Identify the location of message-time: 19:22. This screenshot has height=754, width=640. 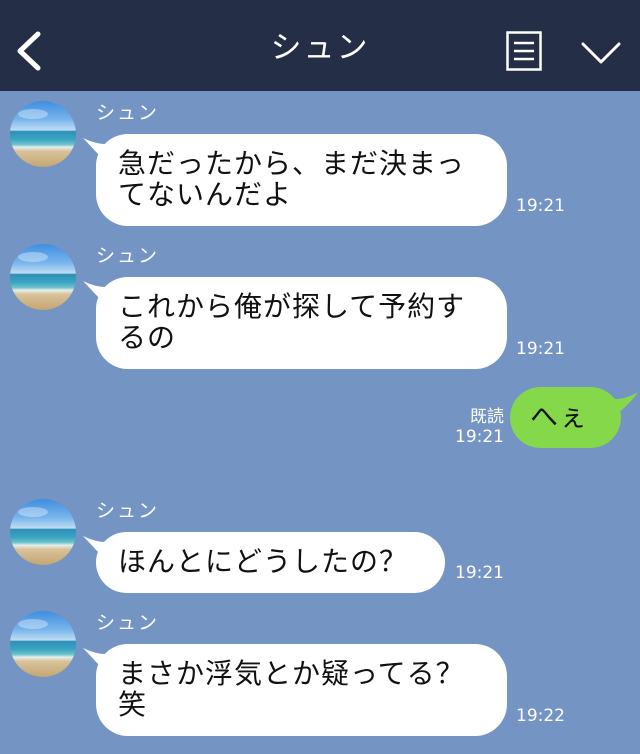
(540, 716).